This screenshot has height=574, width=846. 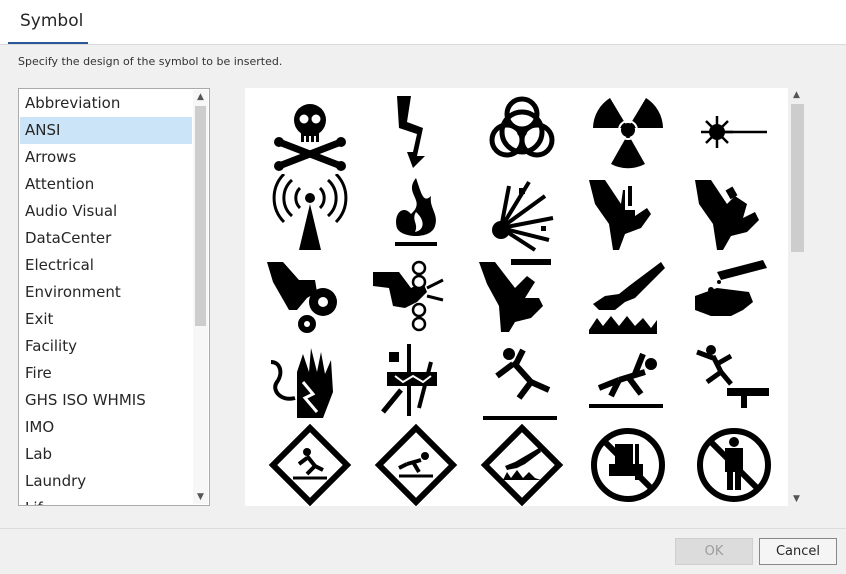 What do you see at coordinates (734, 299) in the screenshot?
I see `corrosive-skin-icon` at bounding box center [734, 299].